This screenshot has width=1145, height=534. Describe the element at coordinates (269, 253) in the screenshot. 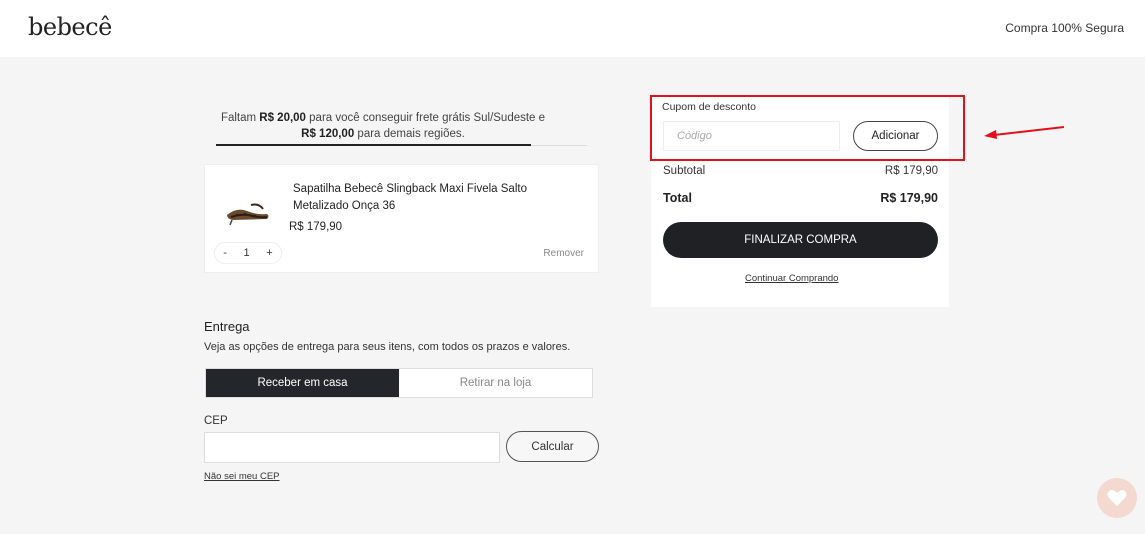

I see `increase-quantity-button: +` at that location.